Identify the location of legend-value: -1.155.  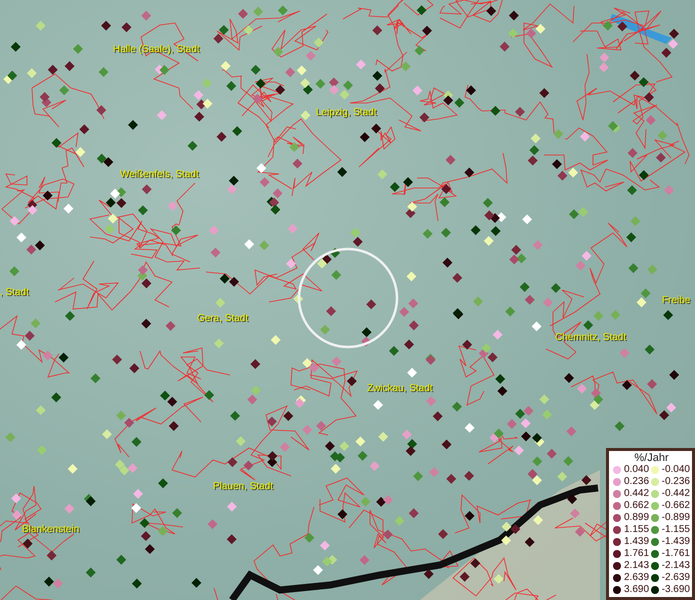
(676, 529).